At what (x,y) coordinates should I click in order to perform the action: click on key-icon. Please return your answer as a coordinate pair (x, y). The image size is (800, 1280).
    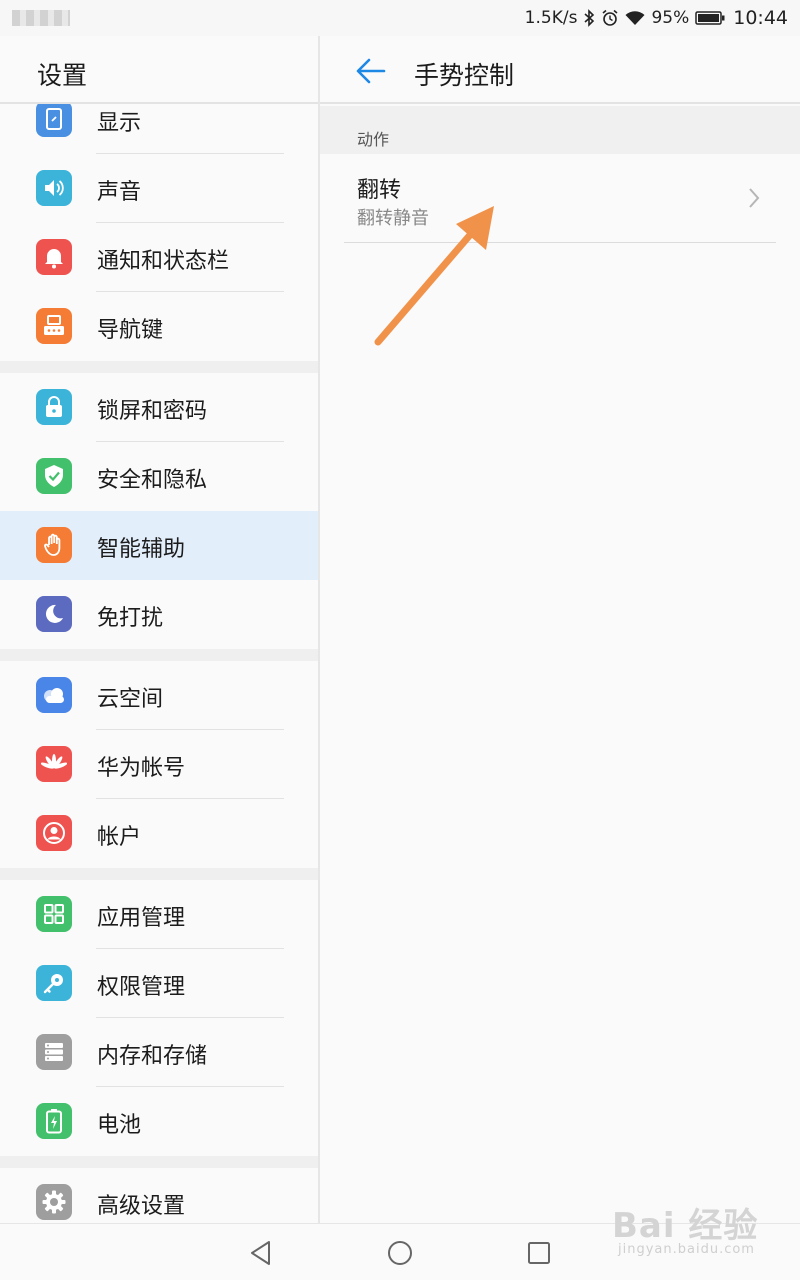
    Looking at the image, I should click on (54, 983).